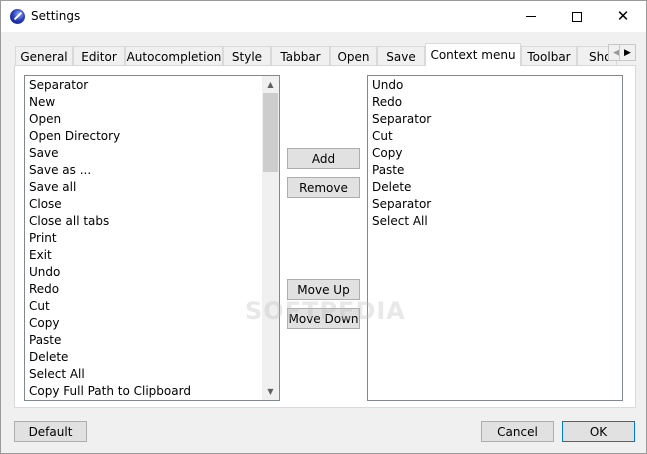 The height and width of the screenshot is (454, 647). Describe the element at coordinates (110, 204) in the screenshot. I see `list-item: Close` at that location.